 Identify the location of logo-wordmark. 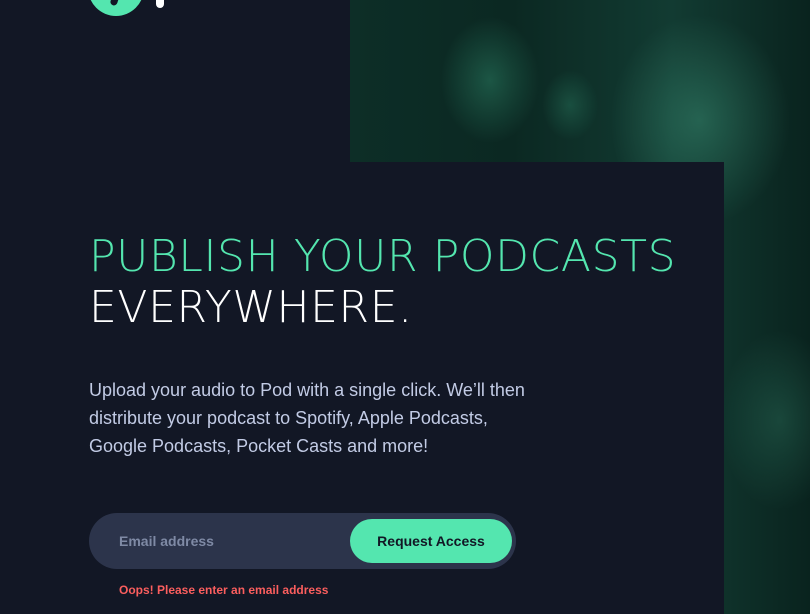
(160, 4).